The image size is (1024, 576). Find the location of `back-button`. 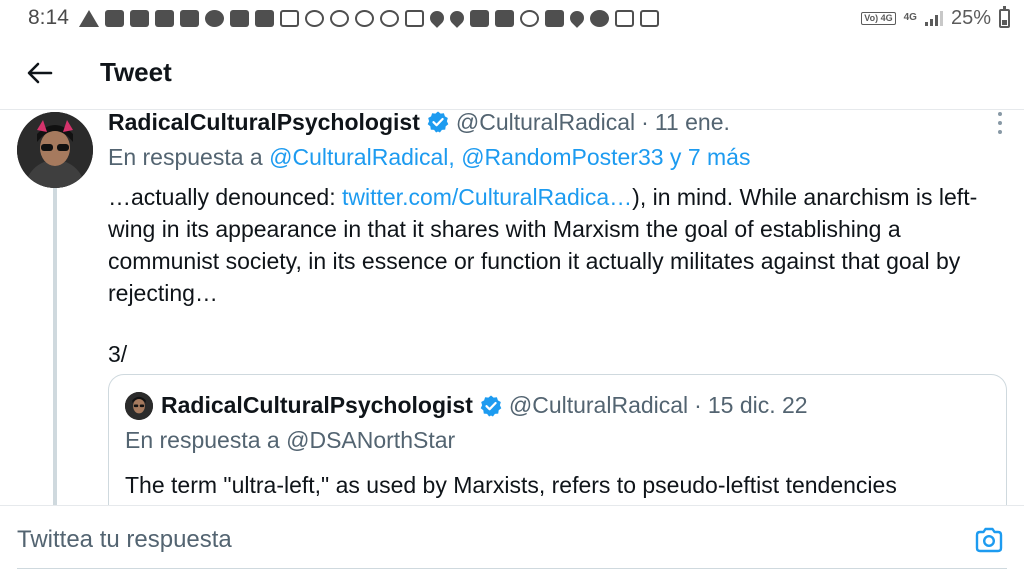

back-button is located at coordinates (40, 73).